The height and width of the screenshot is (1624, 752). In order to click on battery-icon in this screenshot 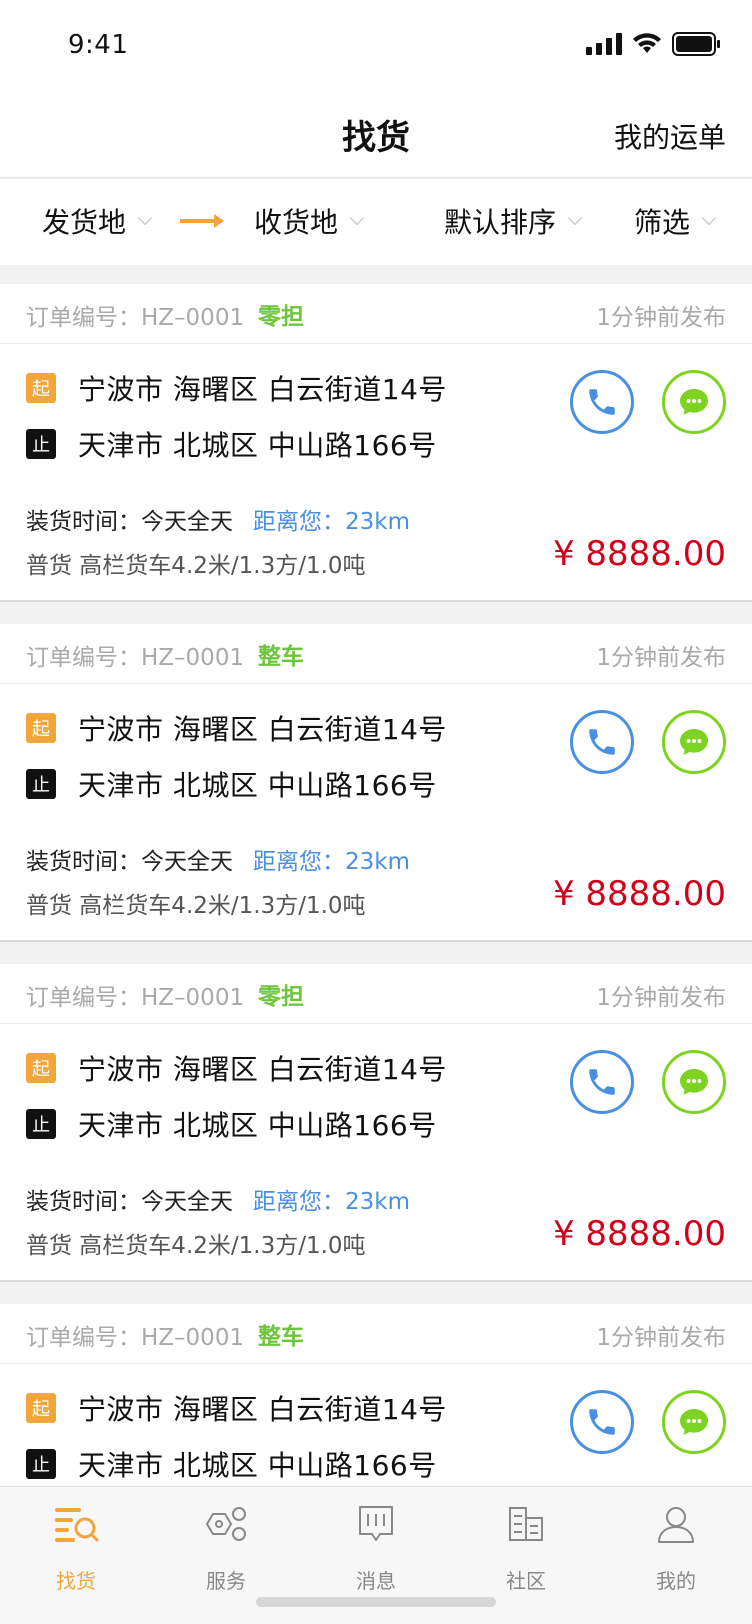, I will do `click(696, 44)`.